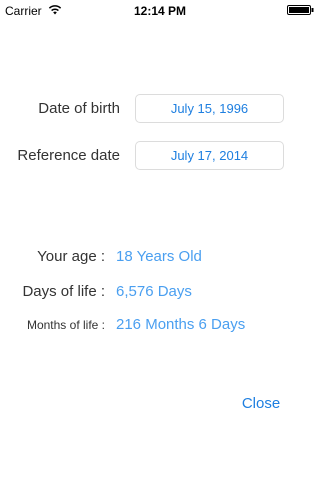 This screenshot has height=480, width=320. I want to click on days-of-life-label: Days of life :, so click(63, 291).